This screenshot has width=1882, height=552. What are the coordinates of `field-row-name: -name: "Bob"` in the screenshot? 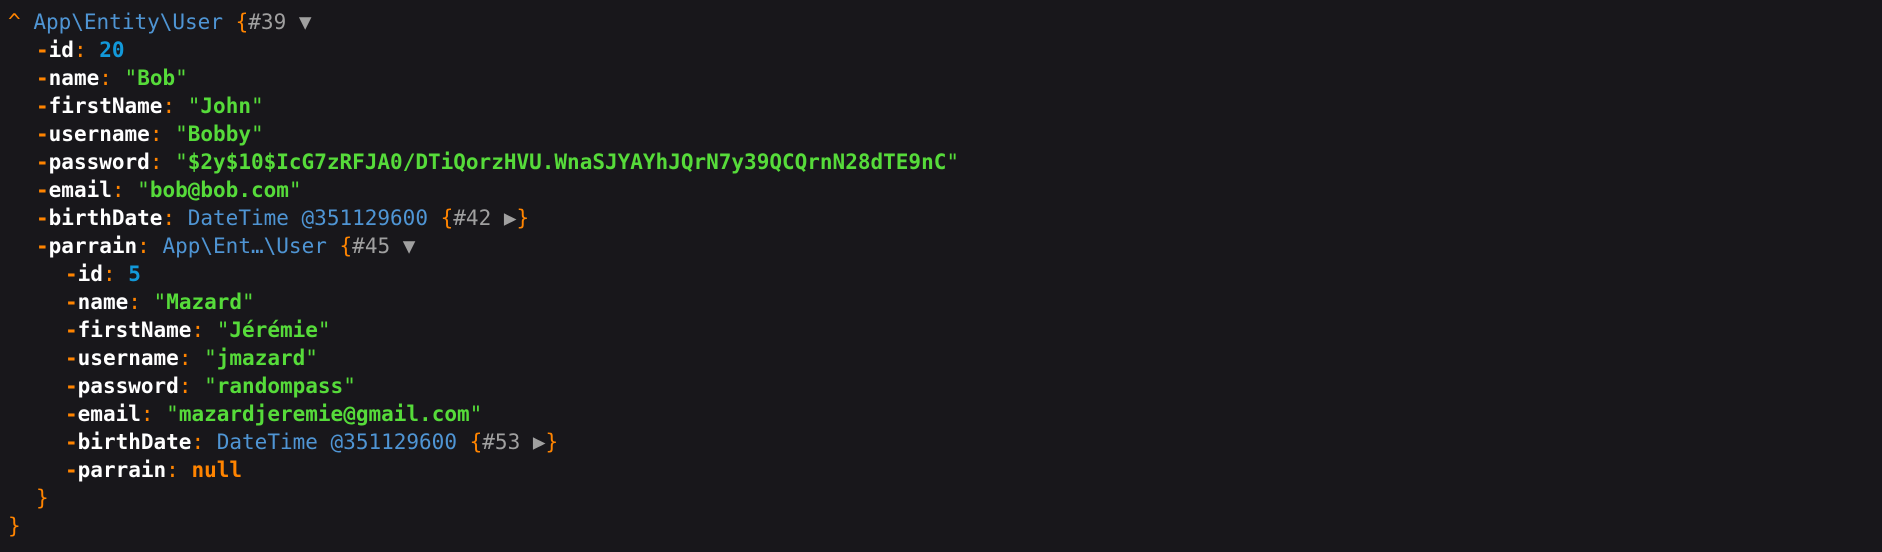 It's located at (112, 78).